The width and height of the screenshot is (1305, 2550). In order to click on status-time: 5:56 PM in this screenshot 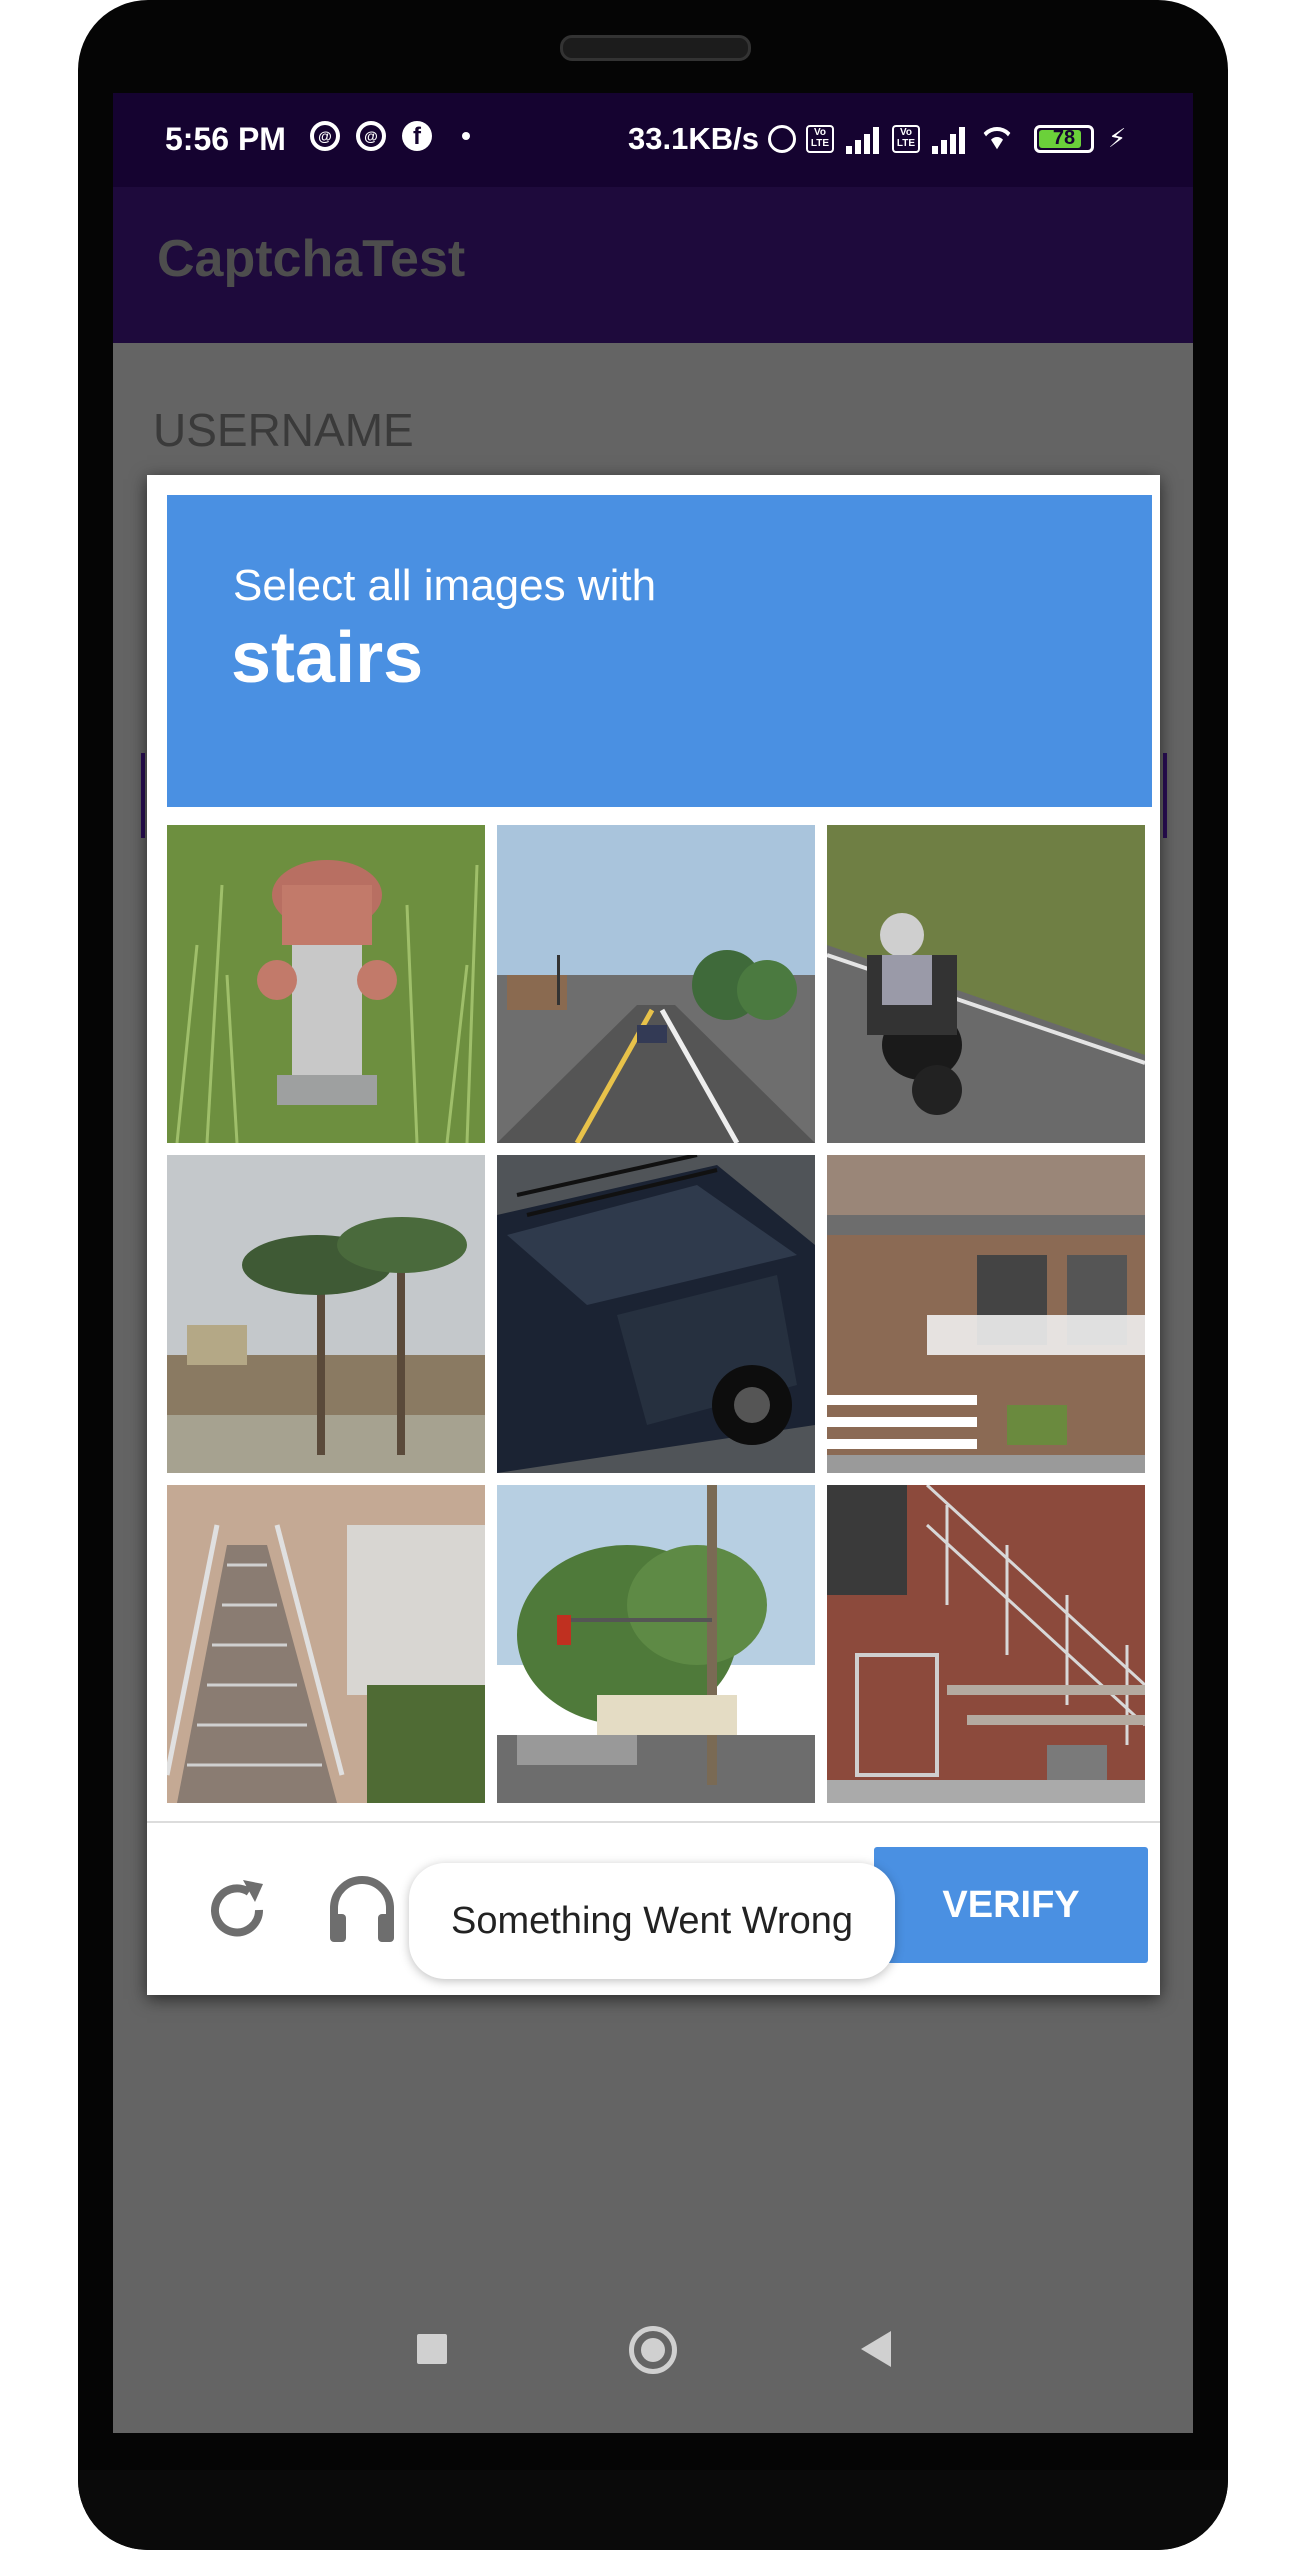, I will do `click(225, 139)`.